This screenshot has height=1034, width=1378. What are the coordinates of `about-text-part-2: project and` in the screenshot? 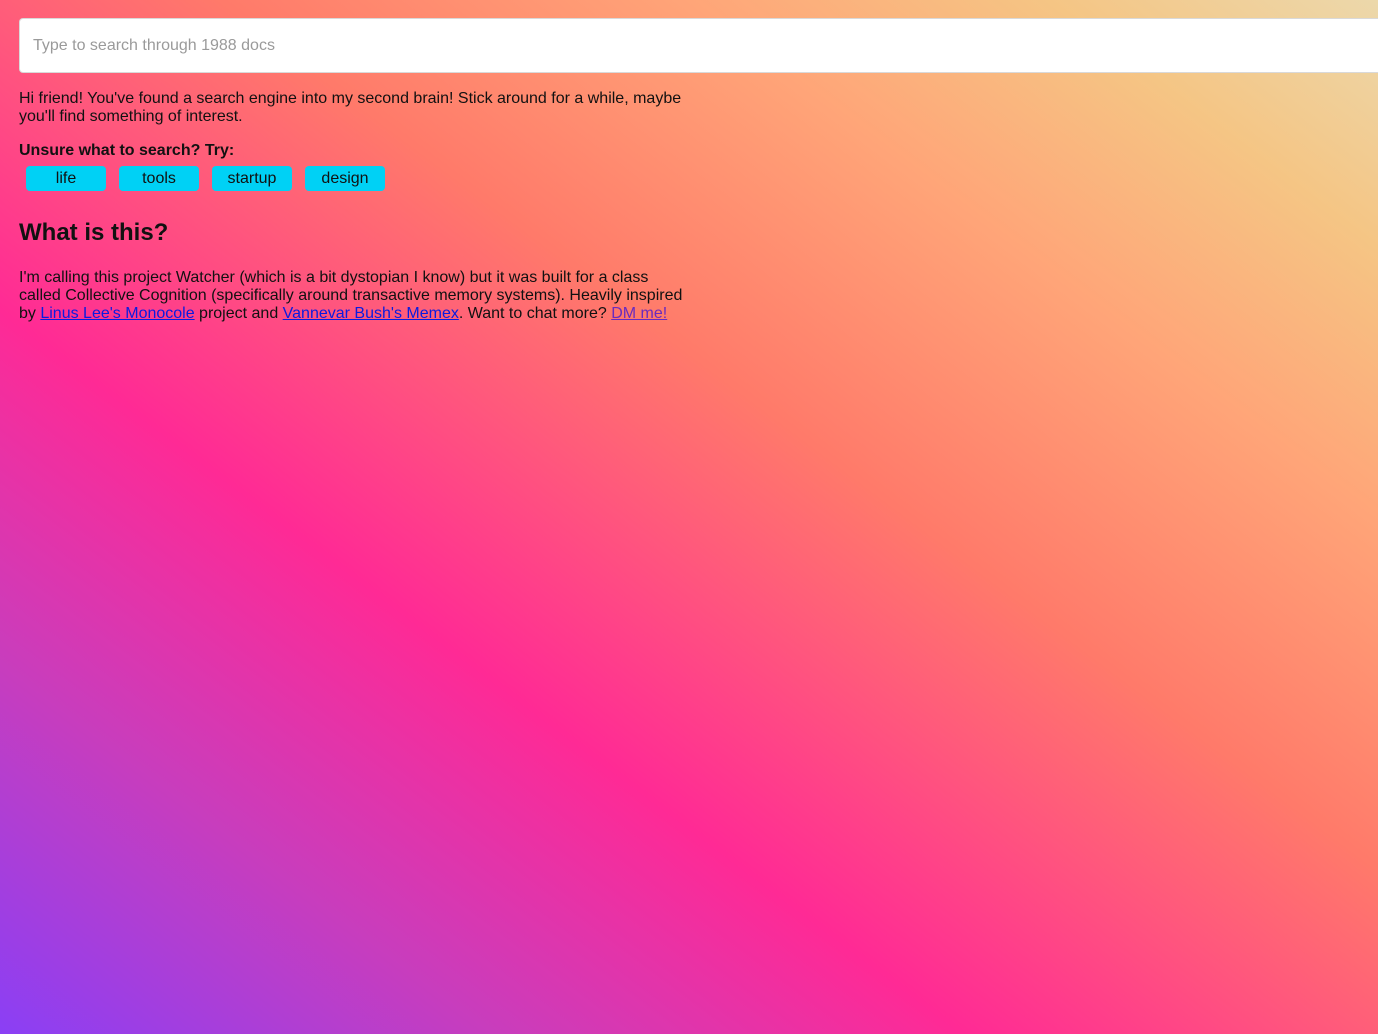 It's located at (238, 313).